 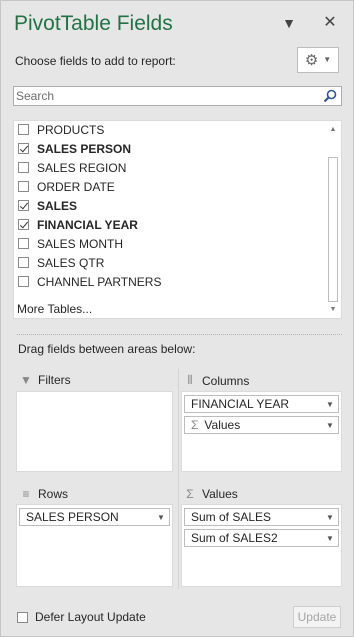 I want to click on field-item-financial-year: FINANCIAL YEAR, so click(x=169, y=224).